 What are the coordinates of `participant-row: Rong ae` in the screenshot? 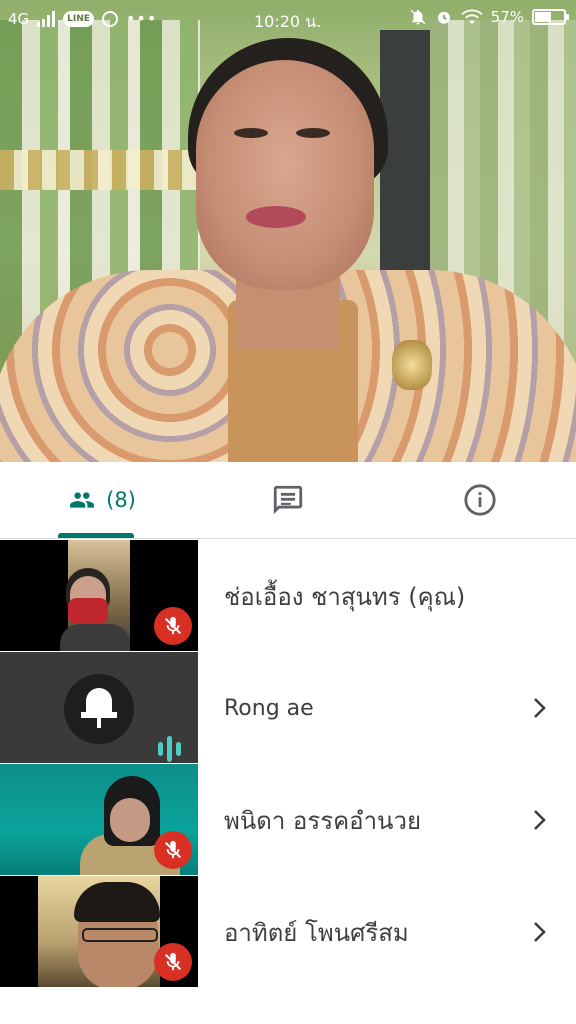 It's located at (288, 708).